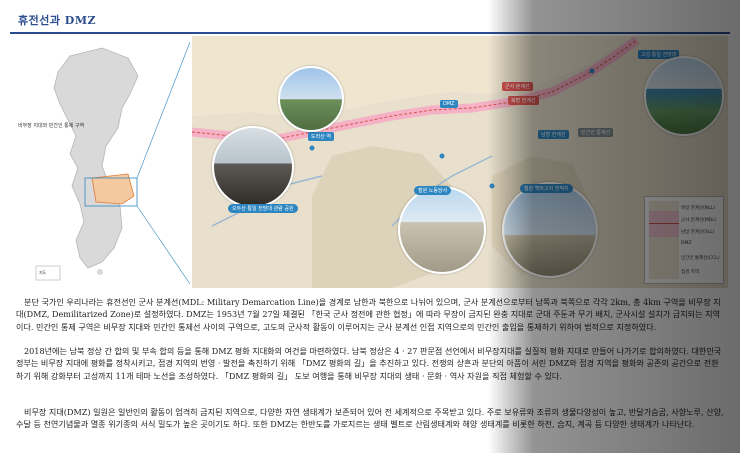 The image size is (740, 453). What do you see at coordinates (311, 99) in the screenshot?
I see `train-station-photo` at bounding box center [311, 99].